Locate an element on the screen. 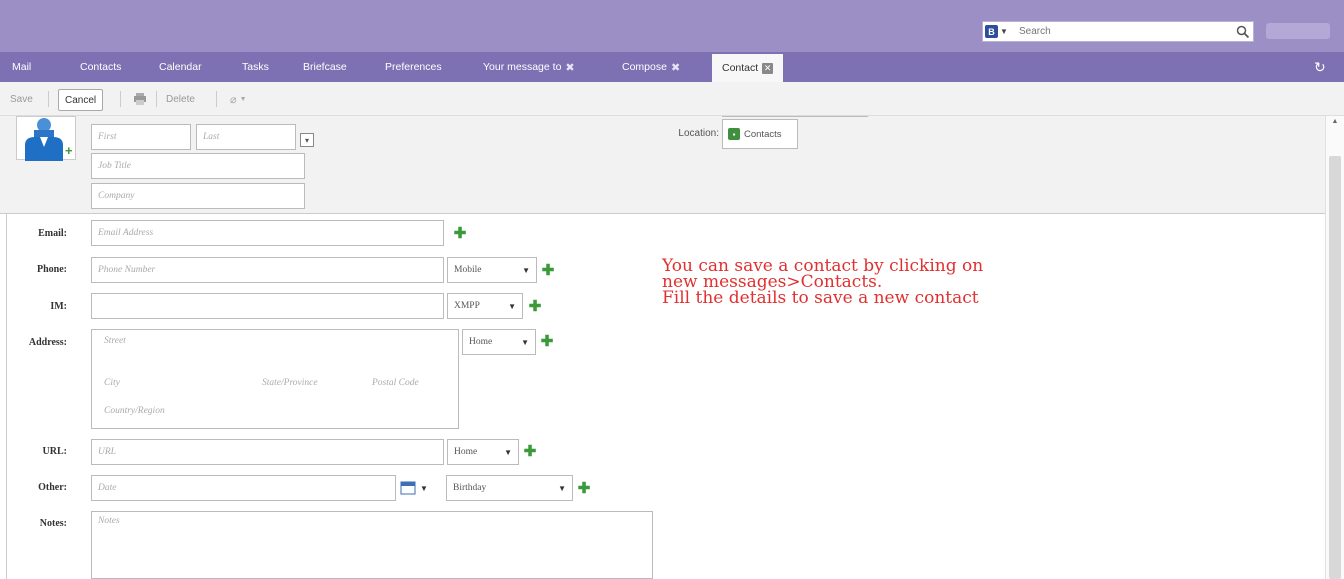 The image size is (1344, 579). refresh-icon: ↻ is located at coordinates (1322, 67).